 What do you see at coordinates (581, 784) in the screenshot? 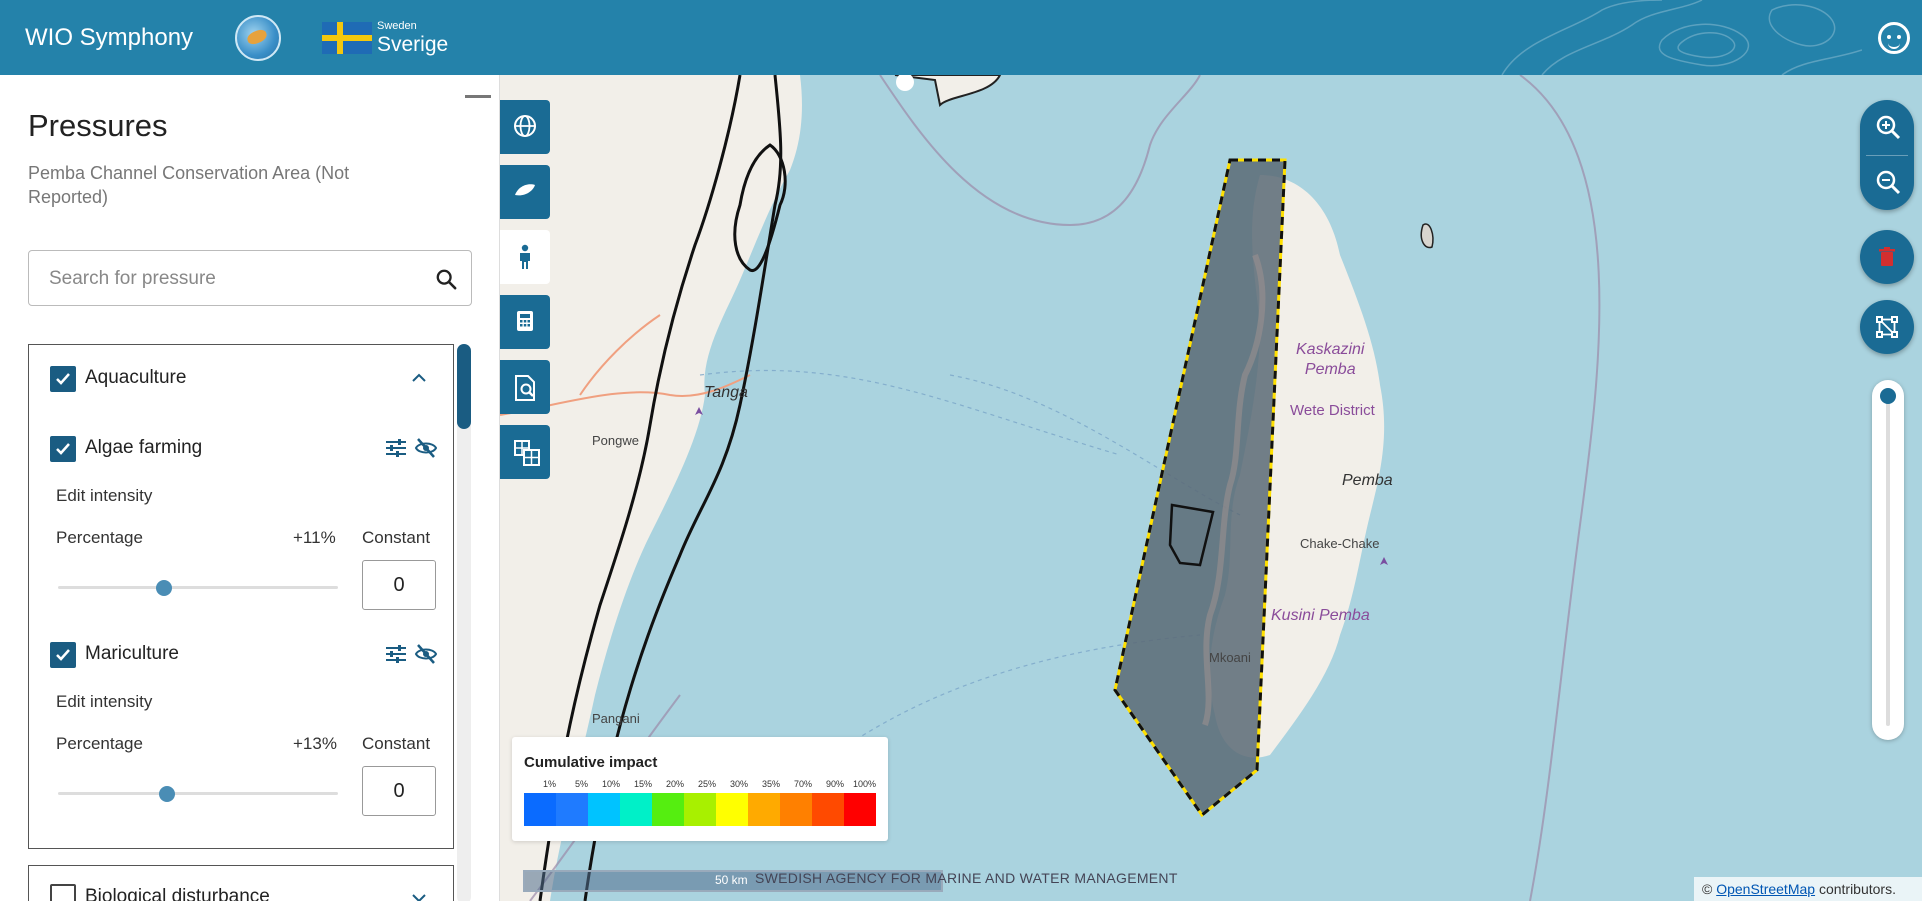
I see `legend-tick: 5%` at bounding box center [581, 784].